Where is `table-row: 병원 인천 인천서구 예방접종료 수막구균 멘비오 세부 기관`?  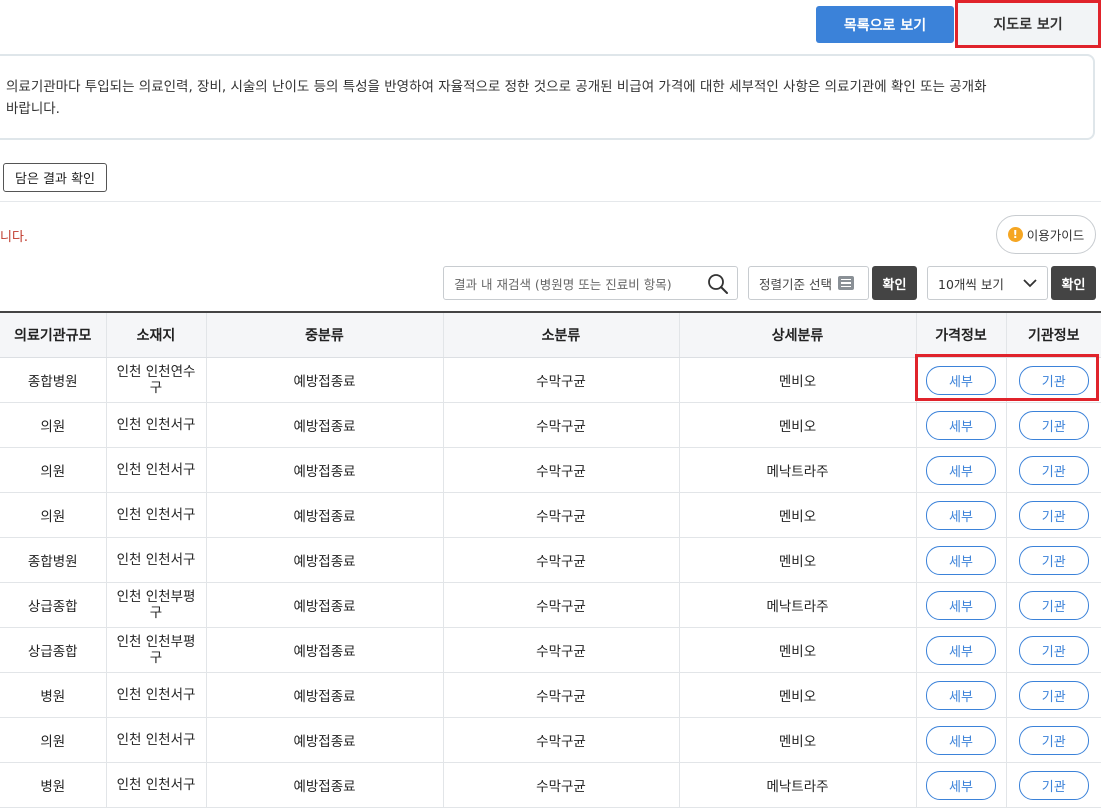 table-row: 병원 인천 인천서구 예방접종료 수막구균 멘비오 세부 기관 is located at coordinates (550, 695).